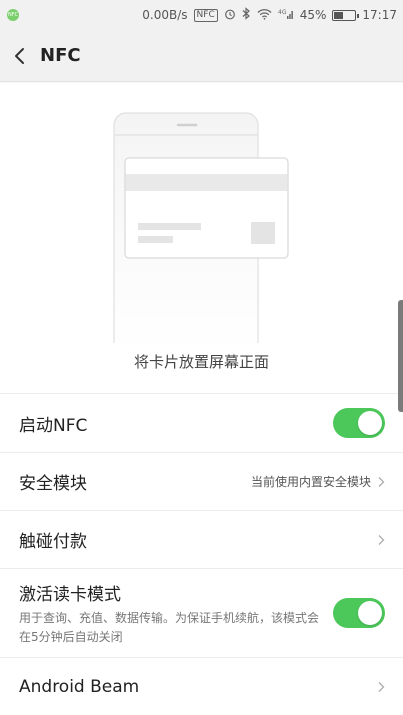 This screenshot has height=715, width=403. Describe the element at coordinates (60, 55) in the screenshot. I see `page-title: NFC` at that location.